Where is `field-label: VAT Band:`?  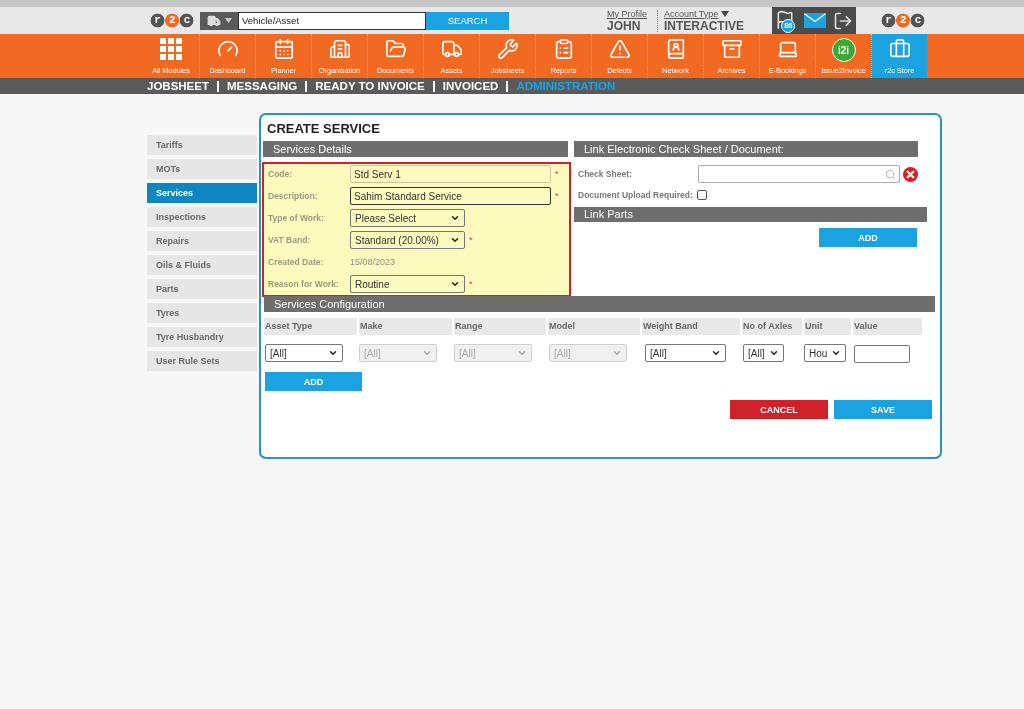
field-label: VAT Band: is located at coordinates (290, 240).